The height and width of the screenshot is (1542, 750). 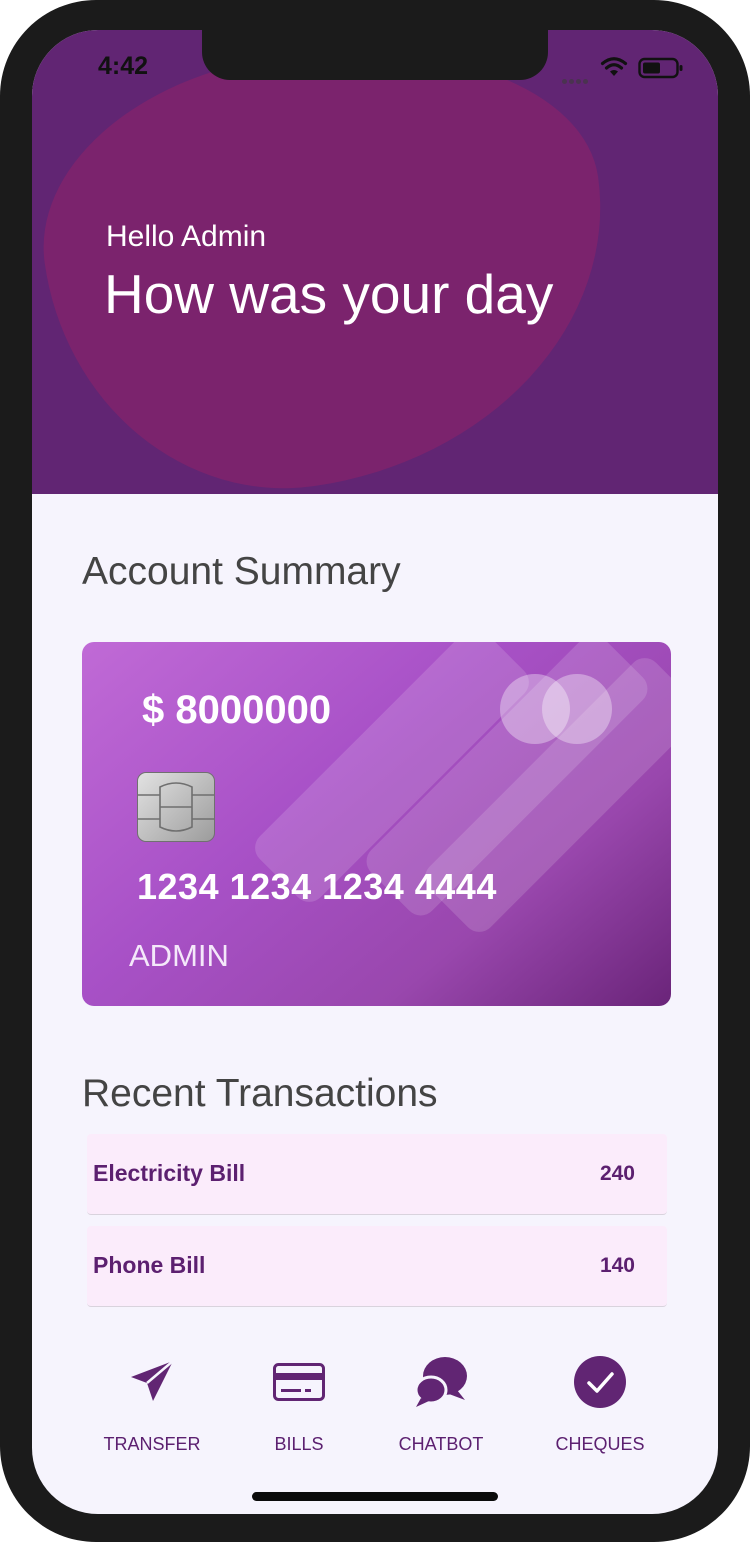 What do you see at coordinates (377, 1266) in the screenshot?
I see `transaction-row: Phone Bill 140` at bounding box center [377, 1266].